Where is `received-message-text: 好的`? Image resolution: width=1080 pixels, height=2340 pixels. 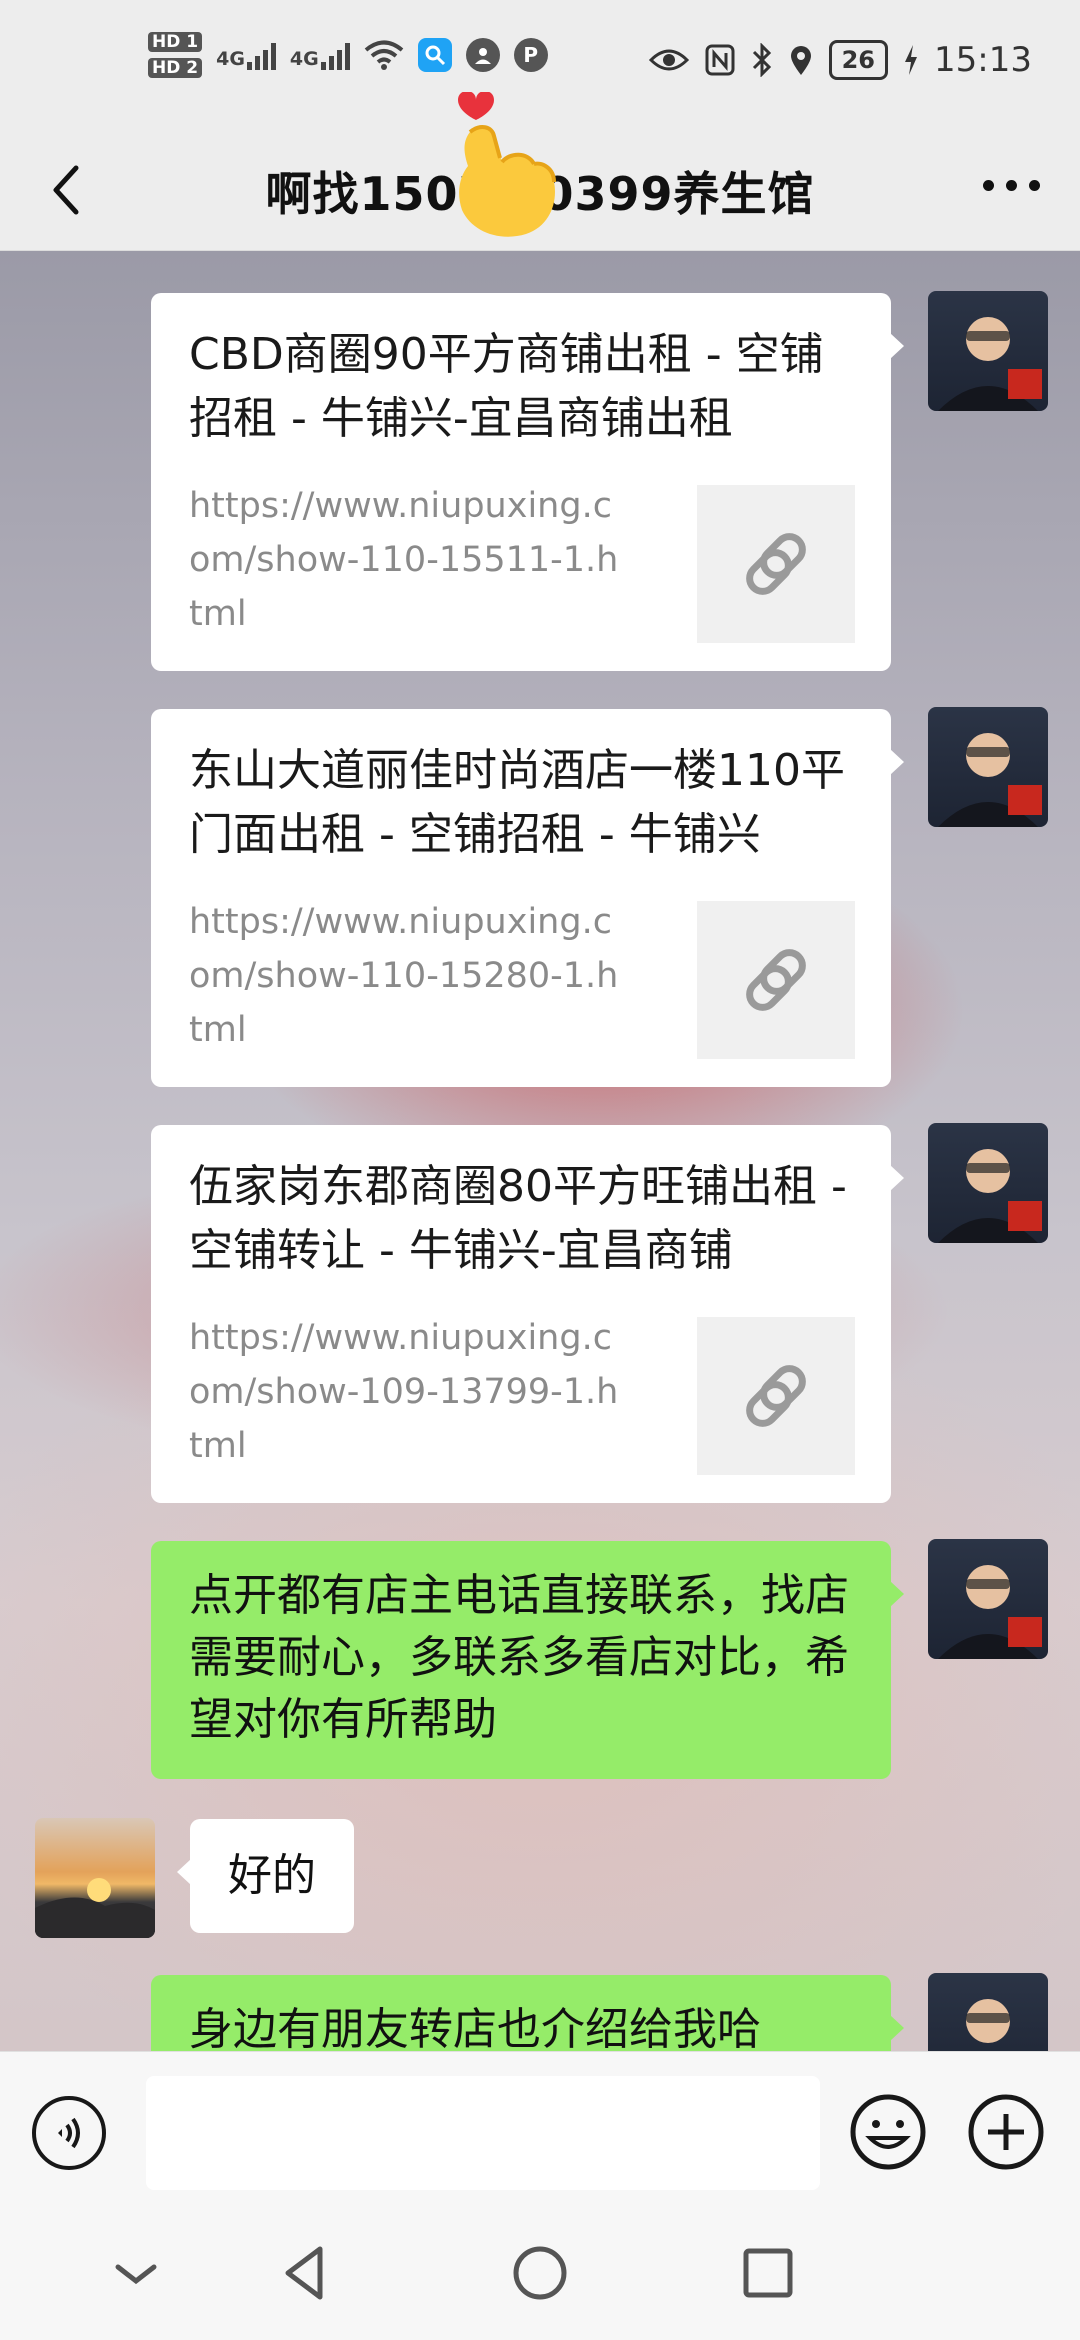
received-message-text: 好的 is located at coordinates (272, 1875).